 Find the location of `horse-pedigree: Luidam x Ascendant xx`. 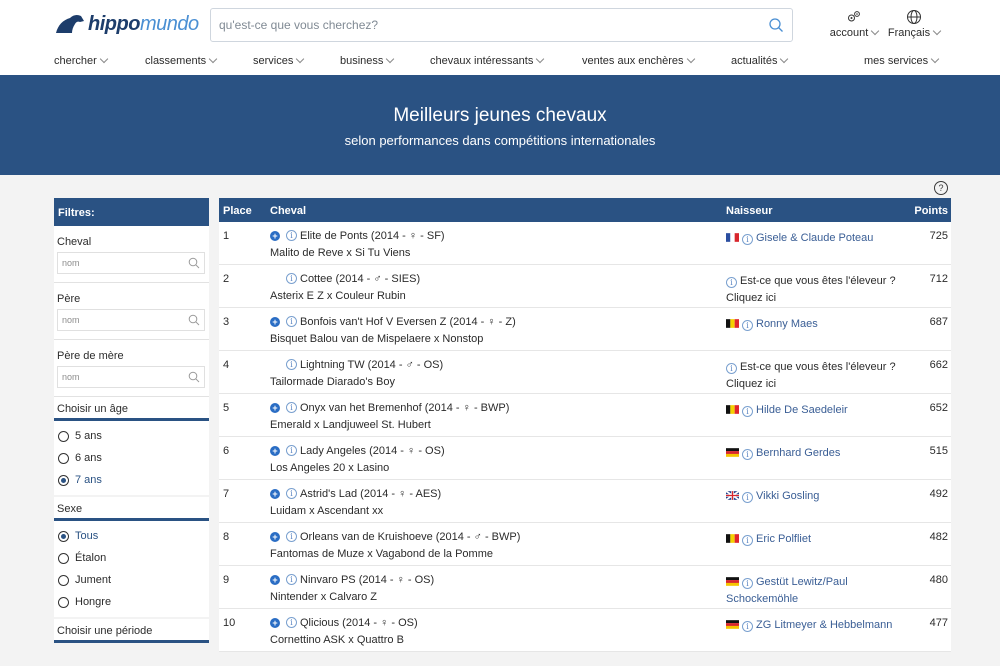

horse-pedigree: Luidam x Ascendant xx is located at coordinates (327, 511).